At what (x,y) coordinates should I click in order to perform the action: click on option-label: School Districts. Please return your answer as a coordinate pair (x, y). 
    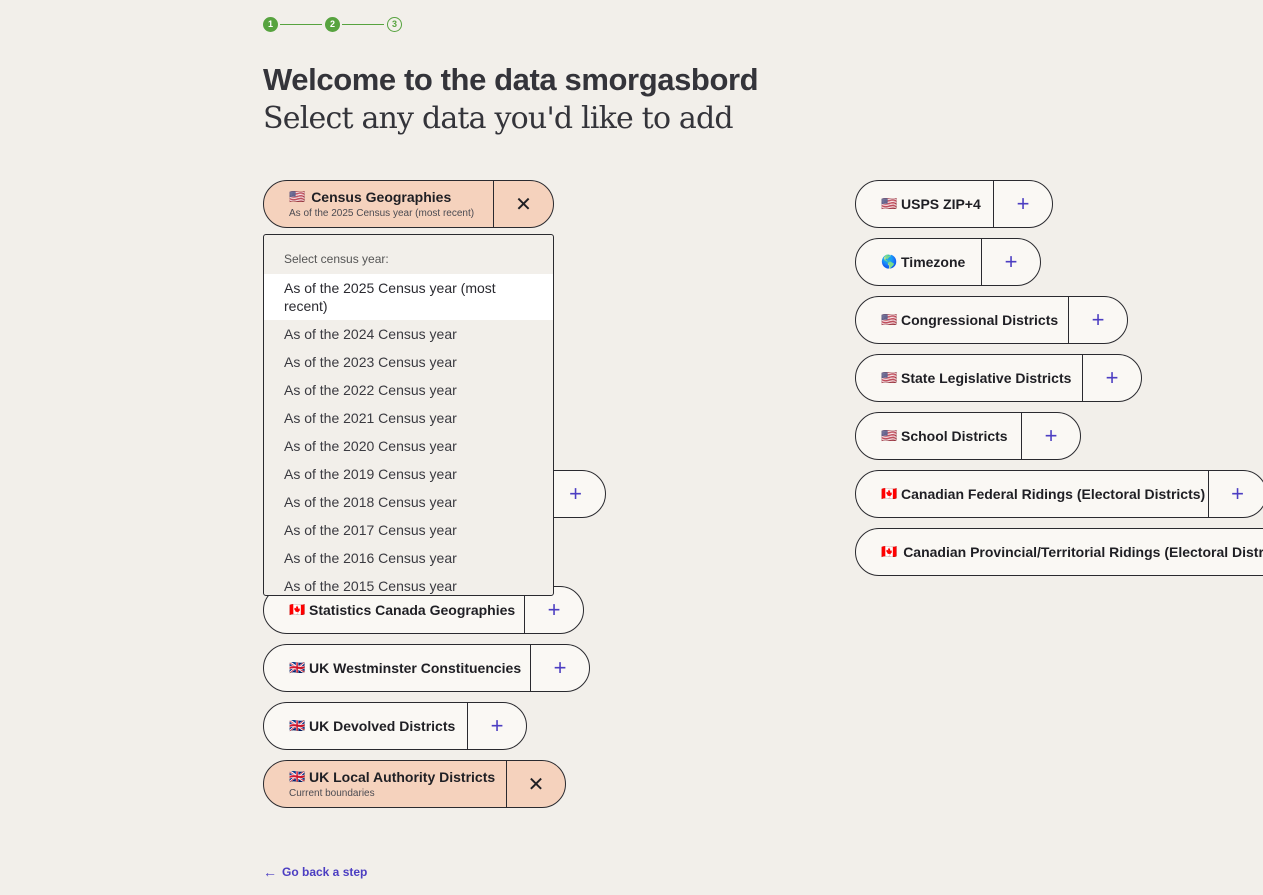
    Looking at the image, I should click on (954, 436).